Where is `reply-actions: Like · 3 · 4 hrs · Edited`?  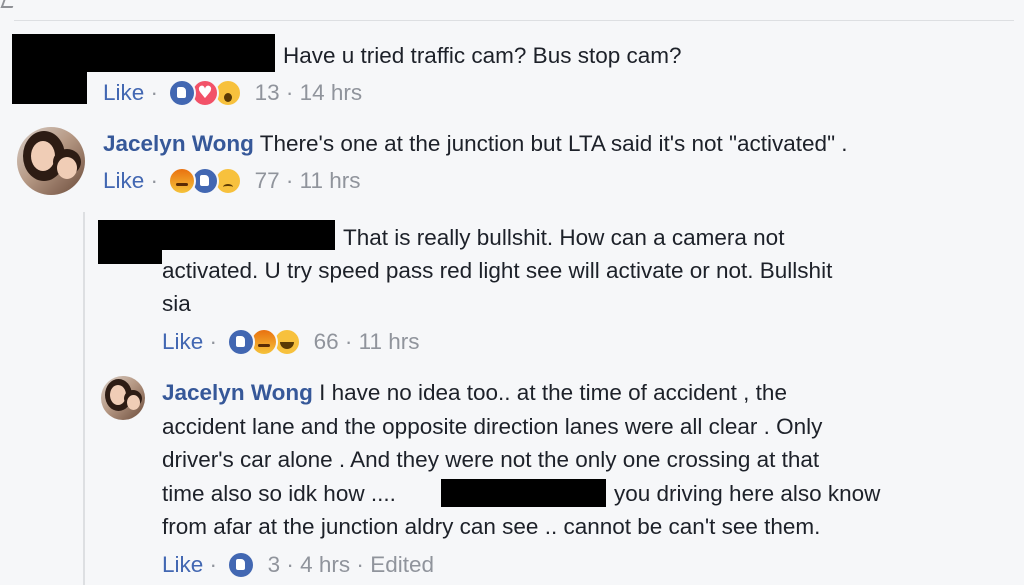 reply-actions: Like · 3 · 4 hrs · Edited is located at coordinates (298, 565).